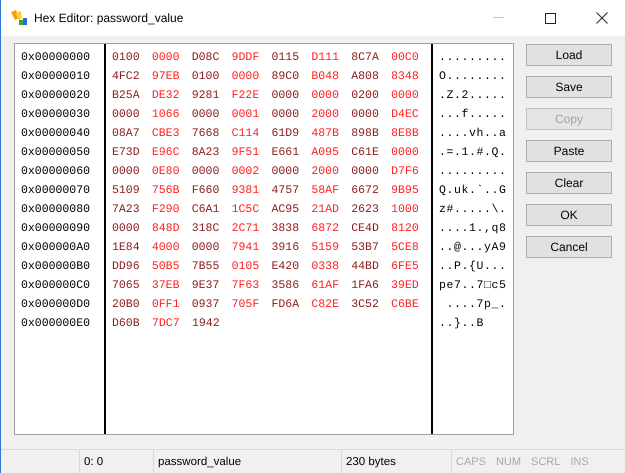 The height and width of the screenshot is (473, 625). What do you see at coordinates (325, 133) in the screenshot?
I see `hex-word: 487B` at bounding box center [325, 133].